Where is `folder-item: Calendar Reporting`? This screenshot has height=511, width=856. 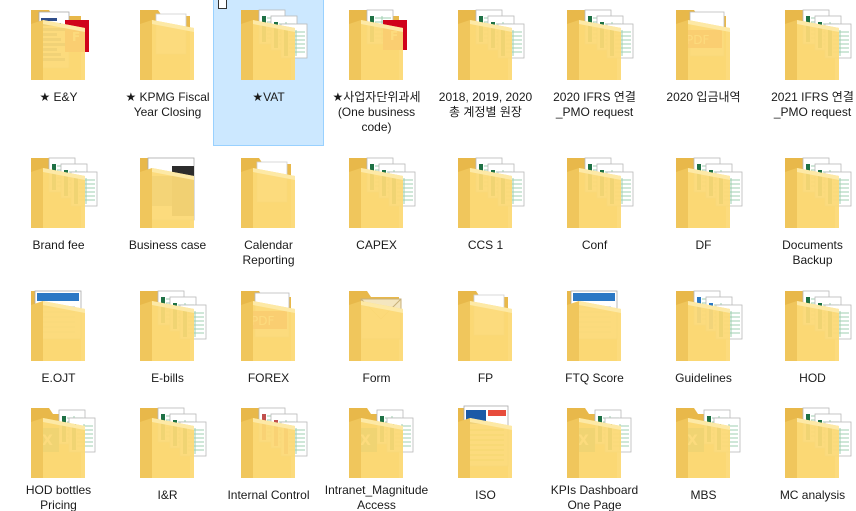
folder-item: Calendar Reporting is located at coordinates (268, 210).